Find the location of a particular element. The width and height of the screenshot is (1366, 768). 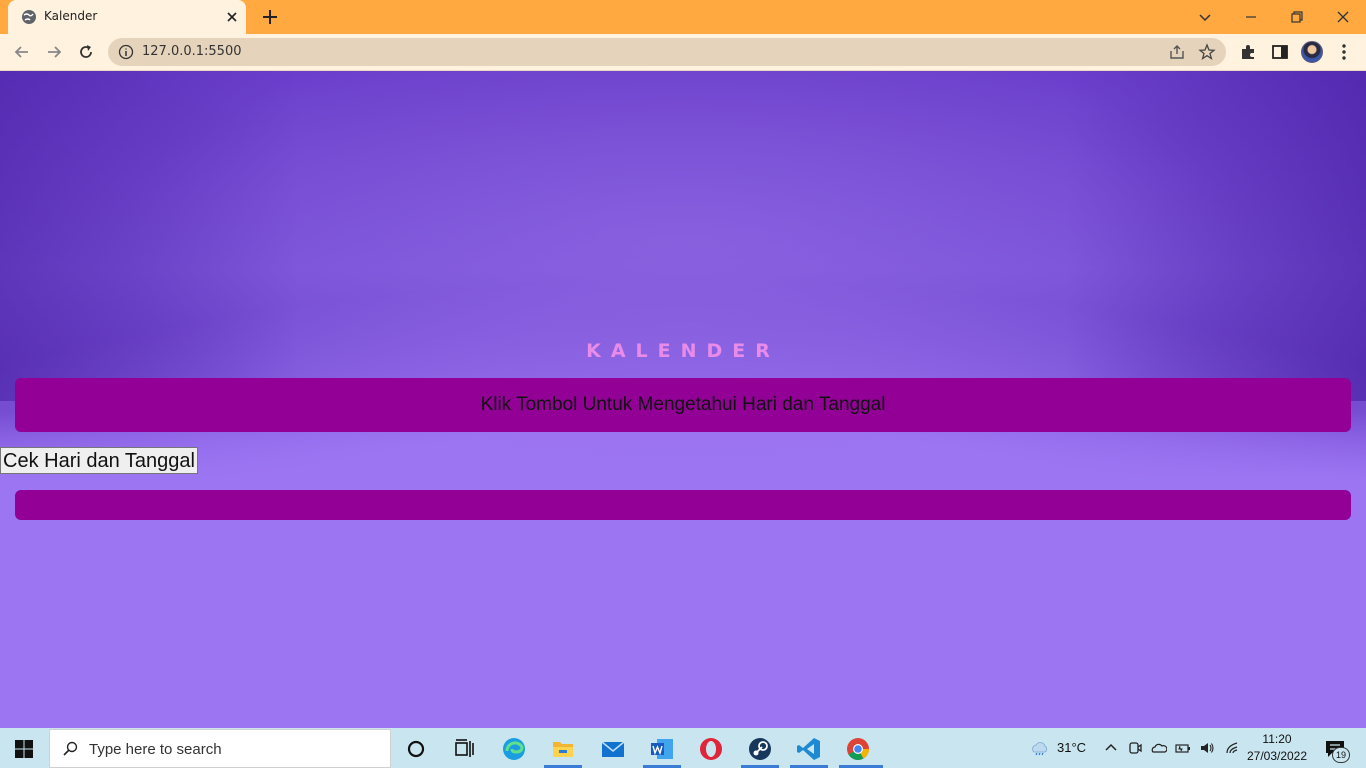

word-icon is located at coordinates (662, 749).